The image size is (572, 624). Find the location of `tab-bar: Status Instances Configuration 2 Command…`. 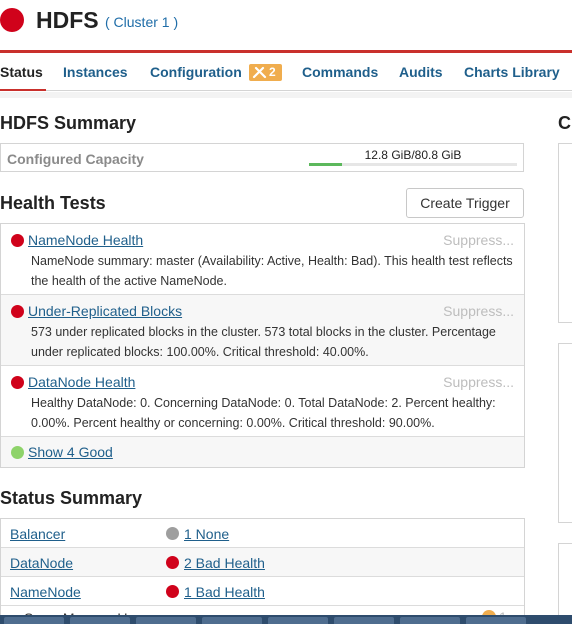

tab-bar: Status Instances Configuration 2 Command… is located at coordinates (286, 72).